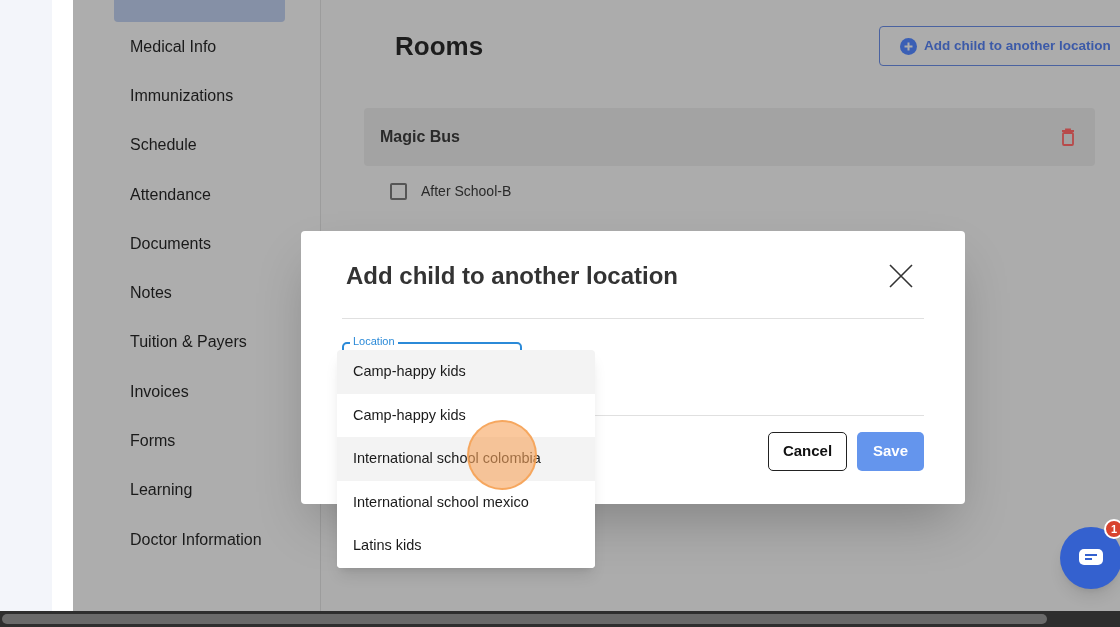 The width and height of the screenshot is (1120, 627). Describe the element at coordinates (199, 342) in the screenshot. I see `sidebar-item: Tuition & Payers` at that location.